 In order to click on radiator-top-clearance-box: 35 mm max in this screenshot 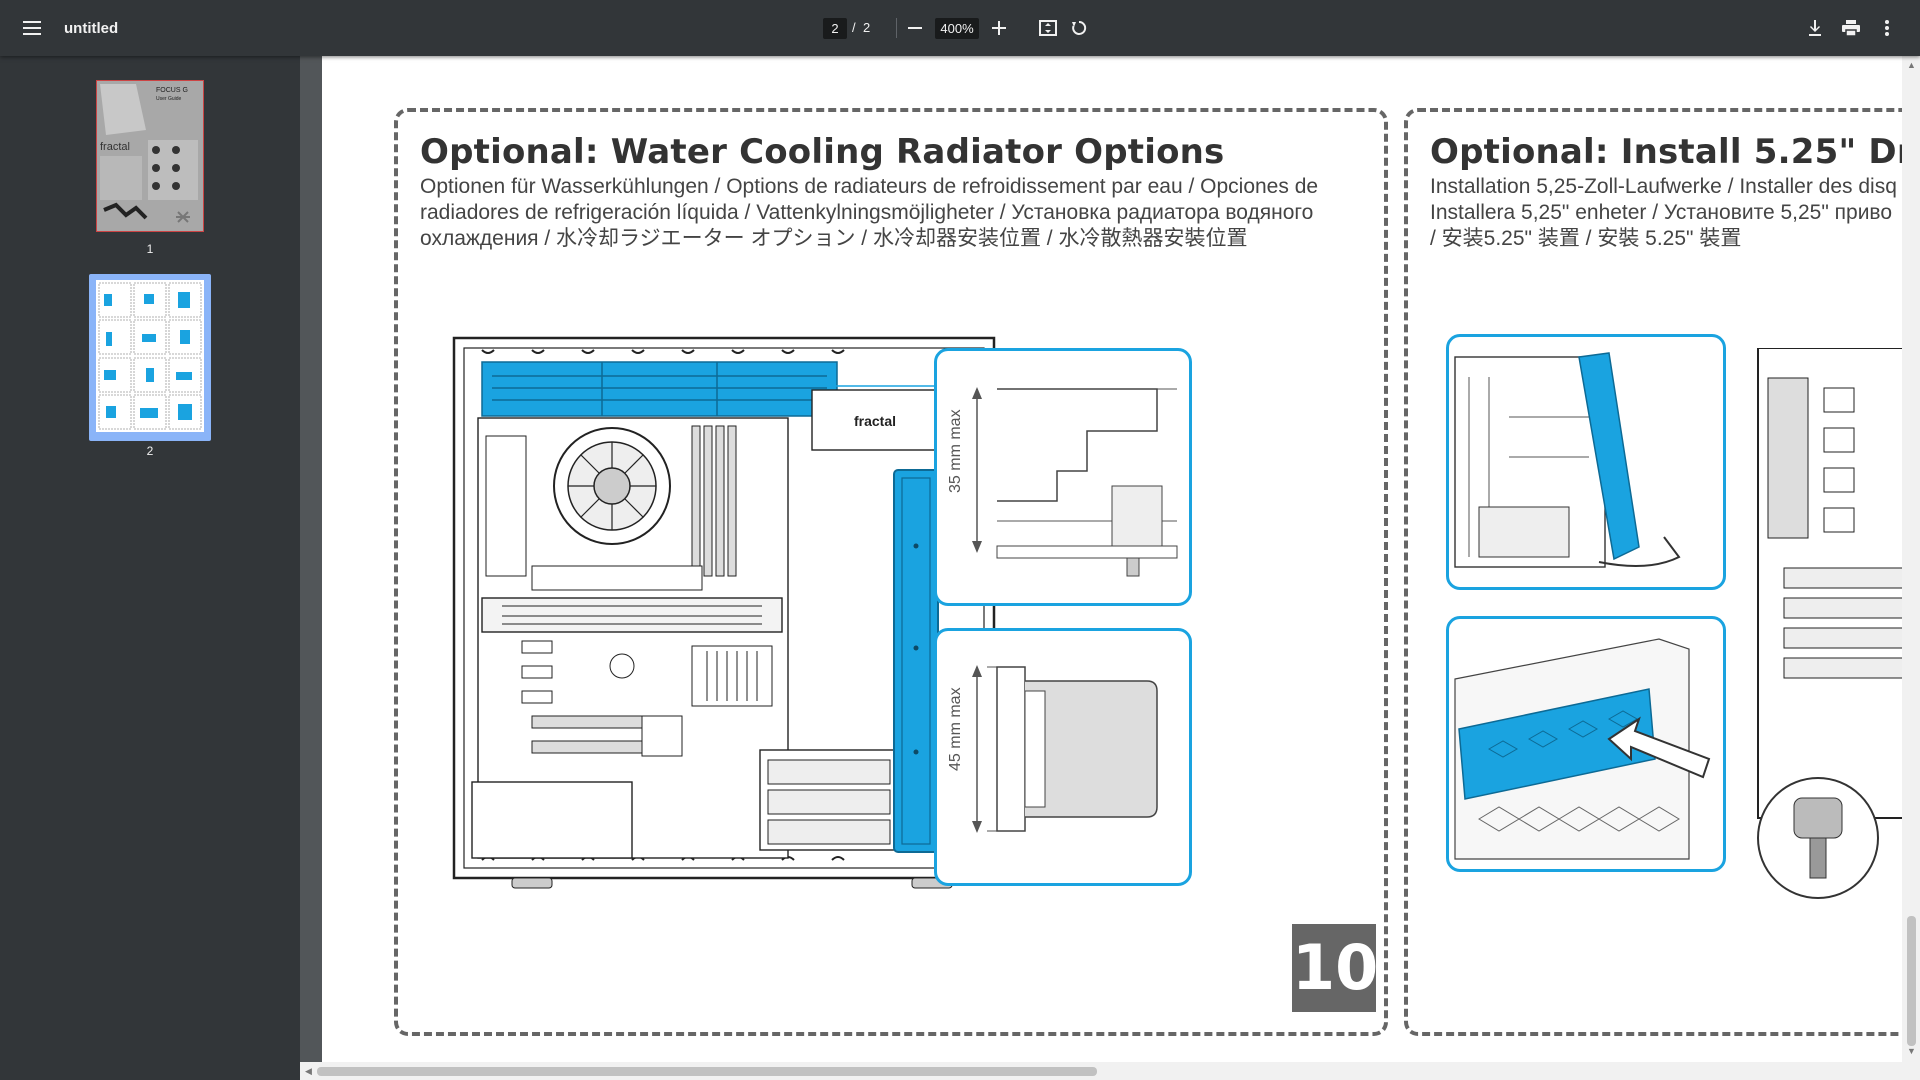, I will do `click(1063, 477)`.